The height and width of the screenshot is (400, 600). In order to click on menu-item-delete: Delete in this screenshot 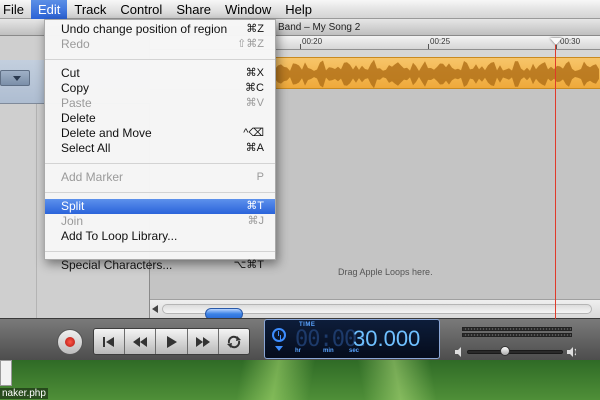, I will do `click(160, 118)`.